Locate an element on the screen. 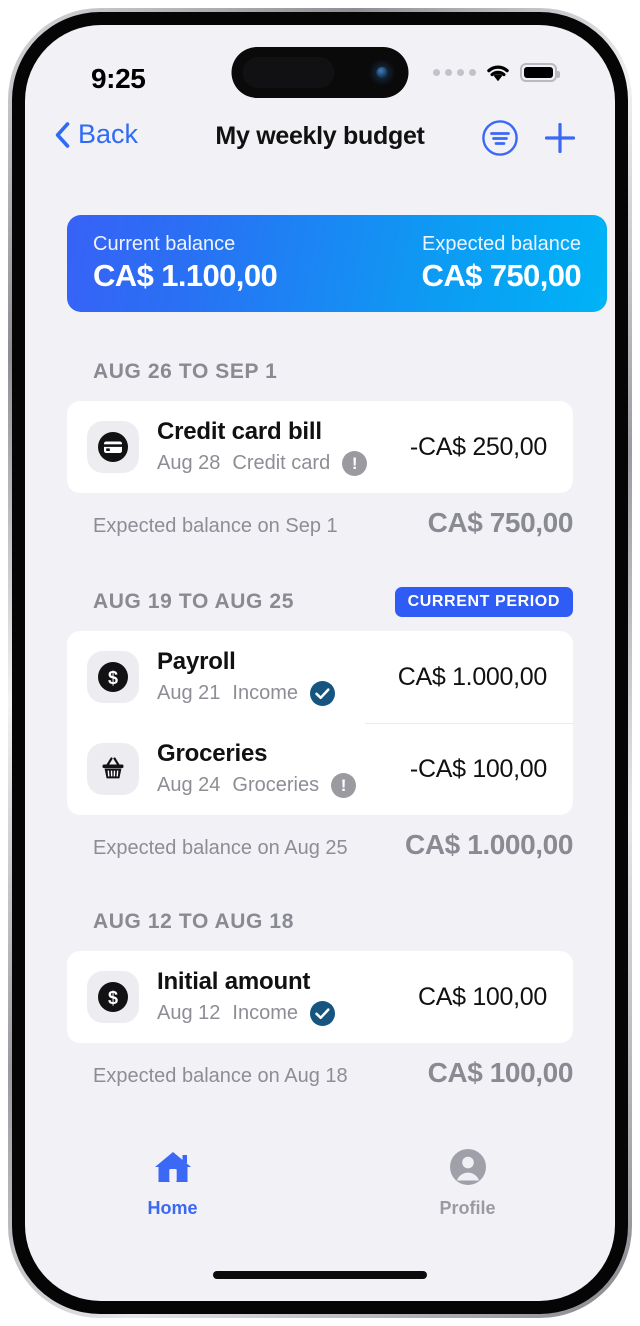 This screenshot has width=640, height=1326. transaction-date: Aug 24 is located at coordinates (189, 784).